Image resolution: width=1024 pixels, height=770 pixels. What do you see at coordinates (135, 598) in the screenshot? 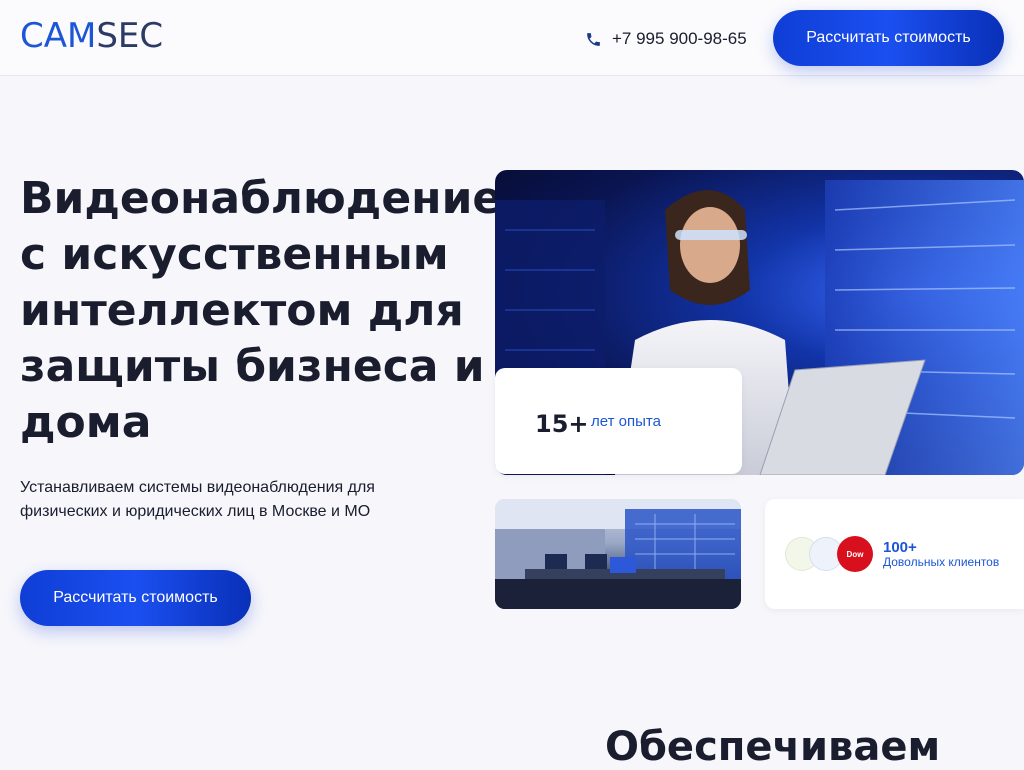
I see `hero-calculate-button: Рассчитать стоимость` at bounding box center [135, 598].